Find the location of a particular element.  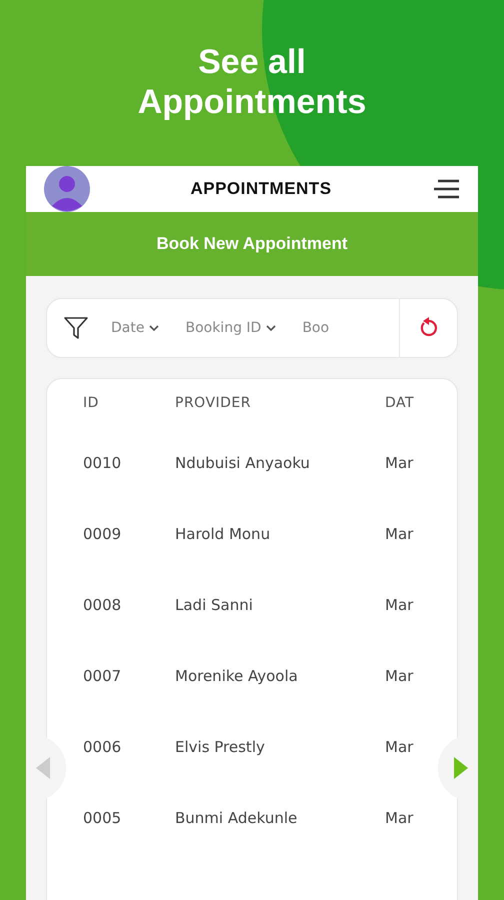

filter-dropdown: Date is located at coordinates (135, 328).